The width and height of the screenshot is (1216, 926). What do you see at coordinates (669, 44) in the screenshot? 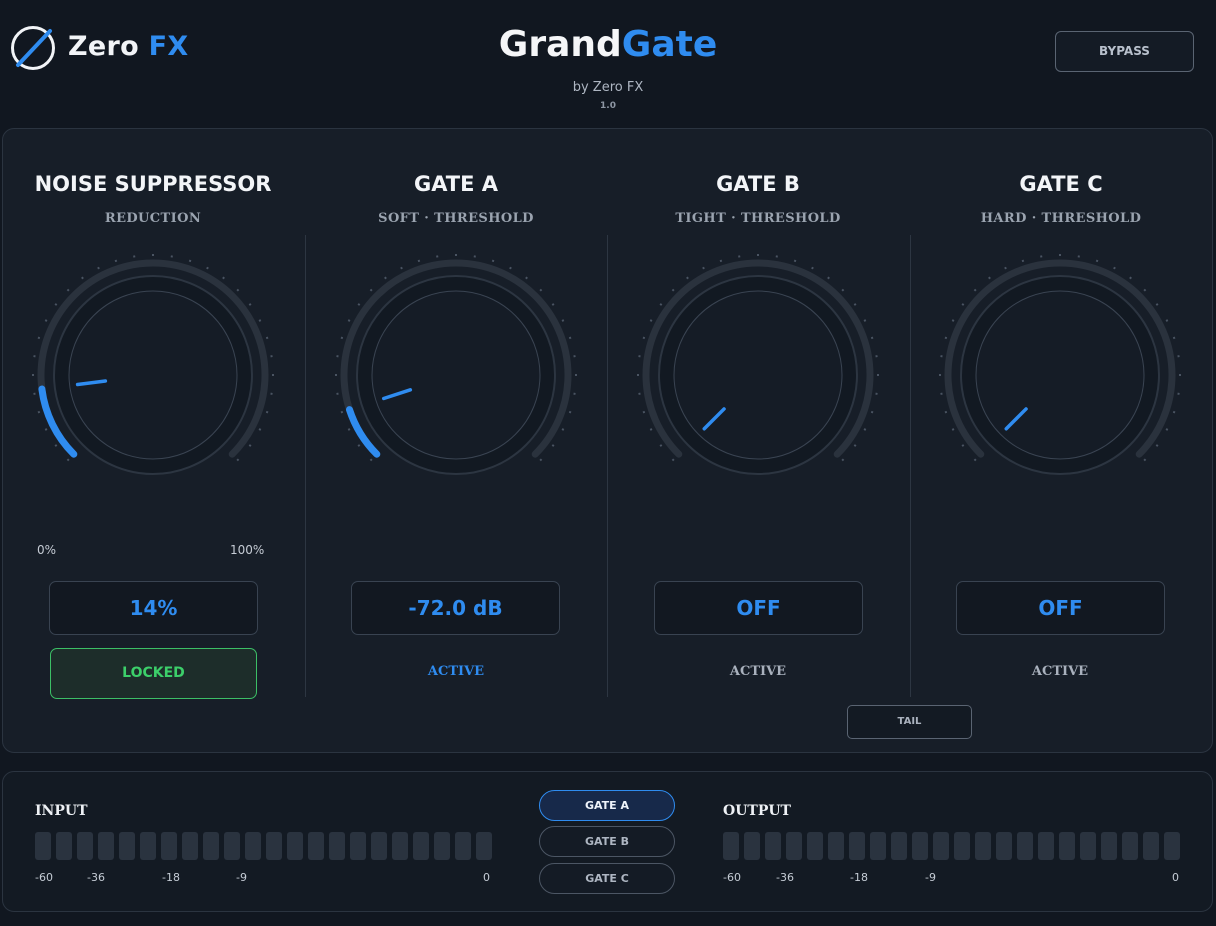
I see `plugin-title-accent: Gate` at bounding box center [669, 44].